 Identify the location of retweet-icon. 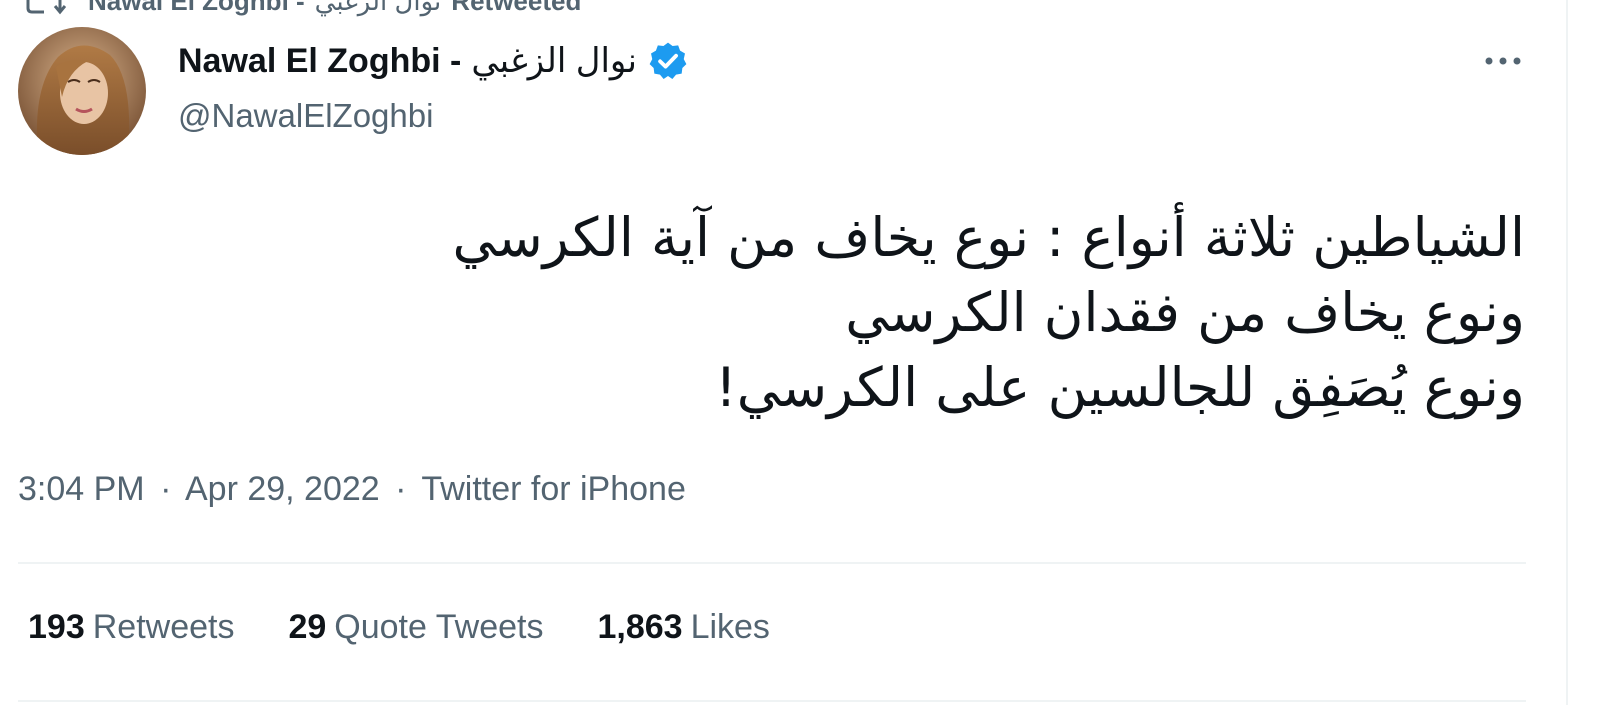
(44, 8).